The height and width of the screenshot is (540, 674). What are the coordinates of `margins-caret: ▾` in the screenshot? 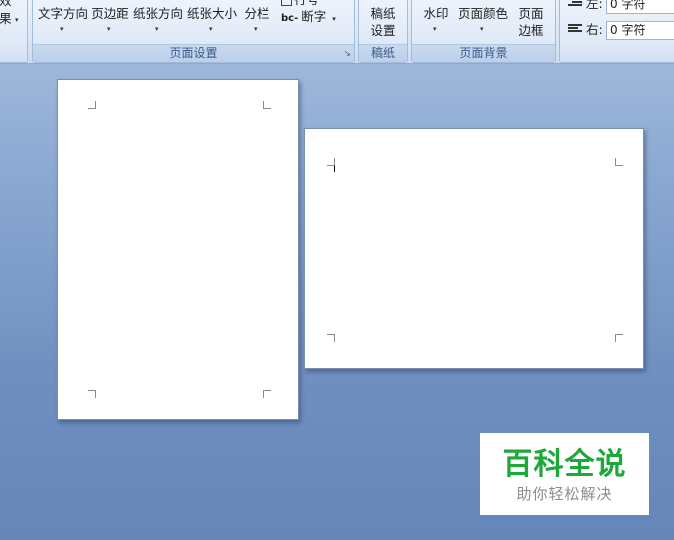 It's located at (109, 29).